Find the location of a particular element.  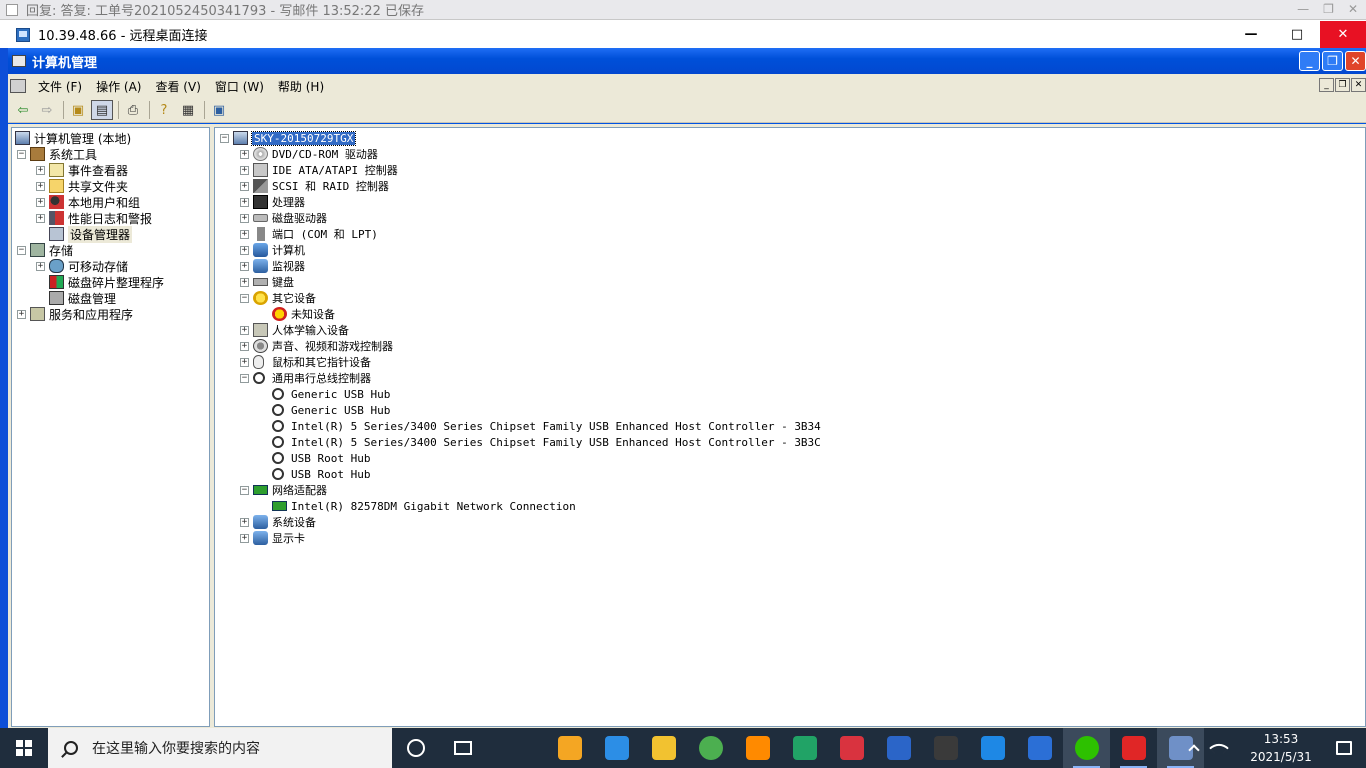

menu-window: 窗口 (W) is located at coordinates (241, 86).